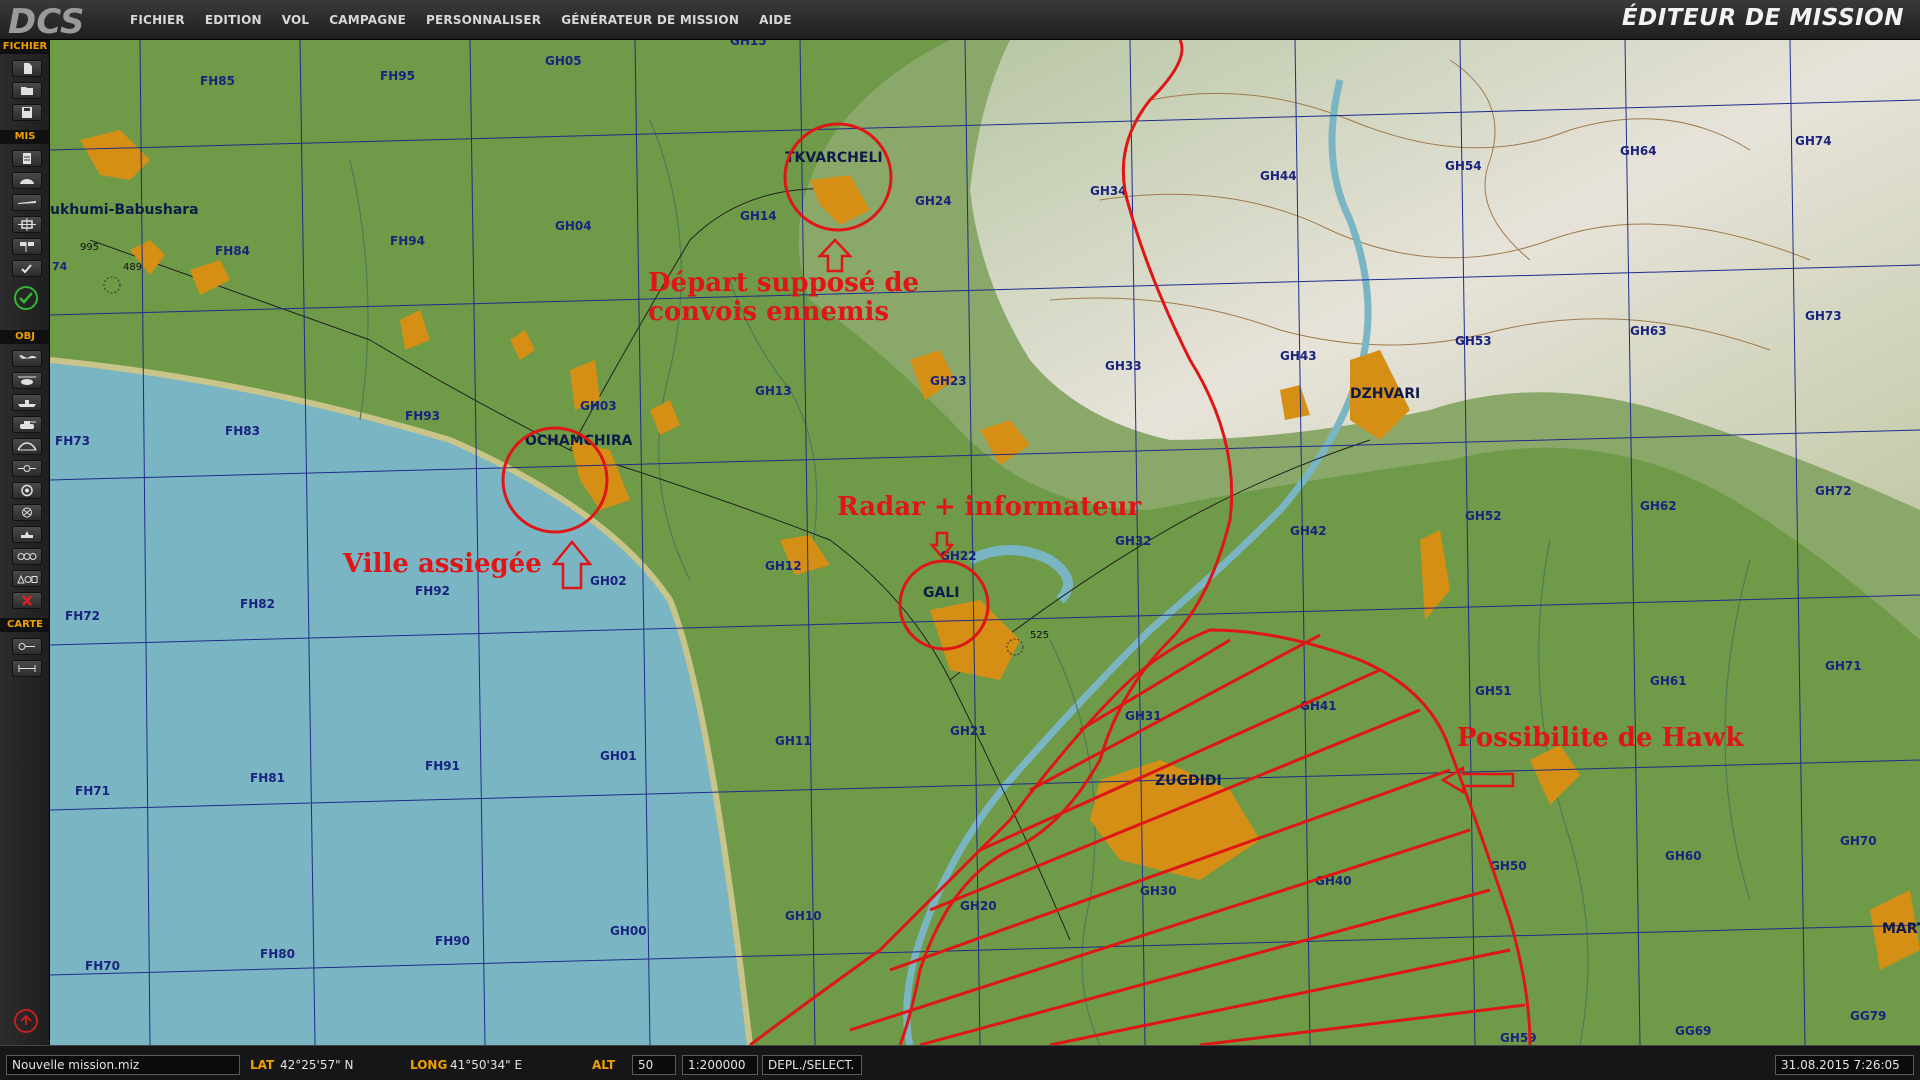 This screenshot has height=1080, width=1920. Describe the element at coordinates (803, 916) in the screenshot. I see `grid-label-gh10: GH10` at that location.